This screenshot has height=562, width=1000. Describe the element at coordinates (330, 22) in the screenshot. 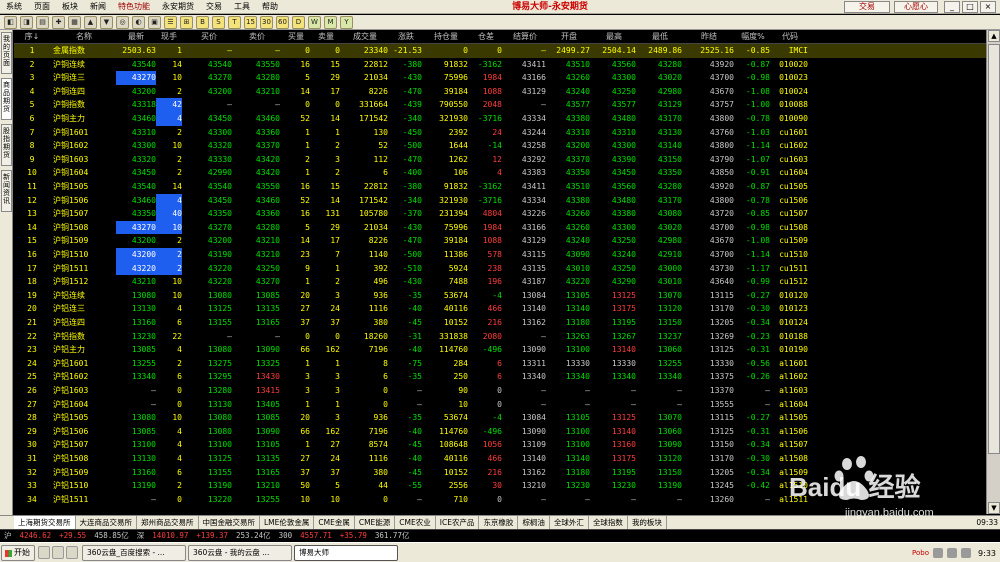

I see `toolbar-button: M` at that location.